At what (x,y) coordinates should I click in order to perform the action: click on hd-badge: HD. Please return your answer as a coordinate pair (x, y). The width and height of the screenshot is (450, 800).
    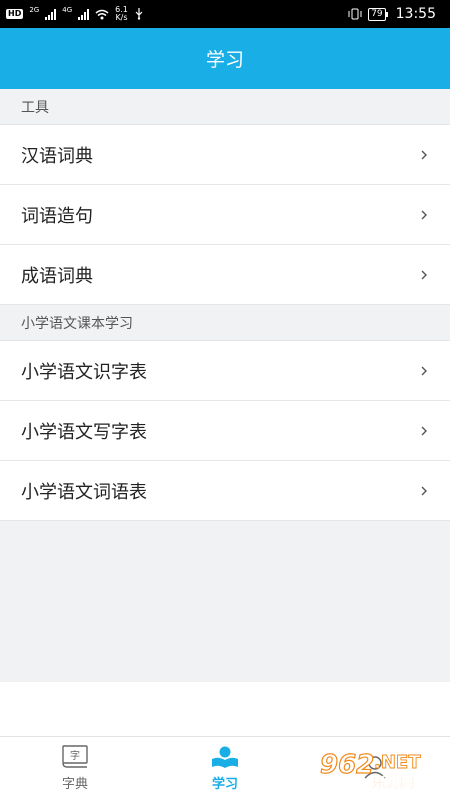
    Looking at the image, I should click on (15, 14).